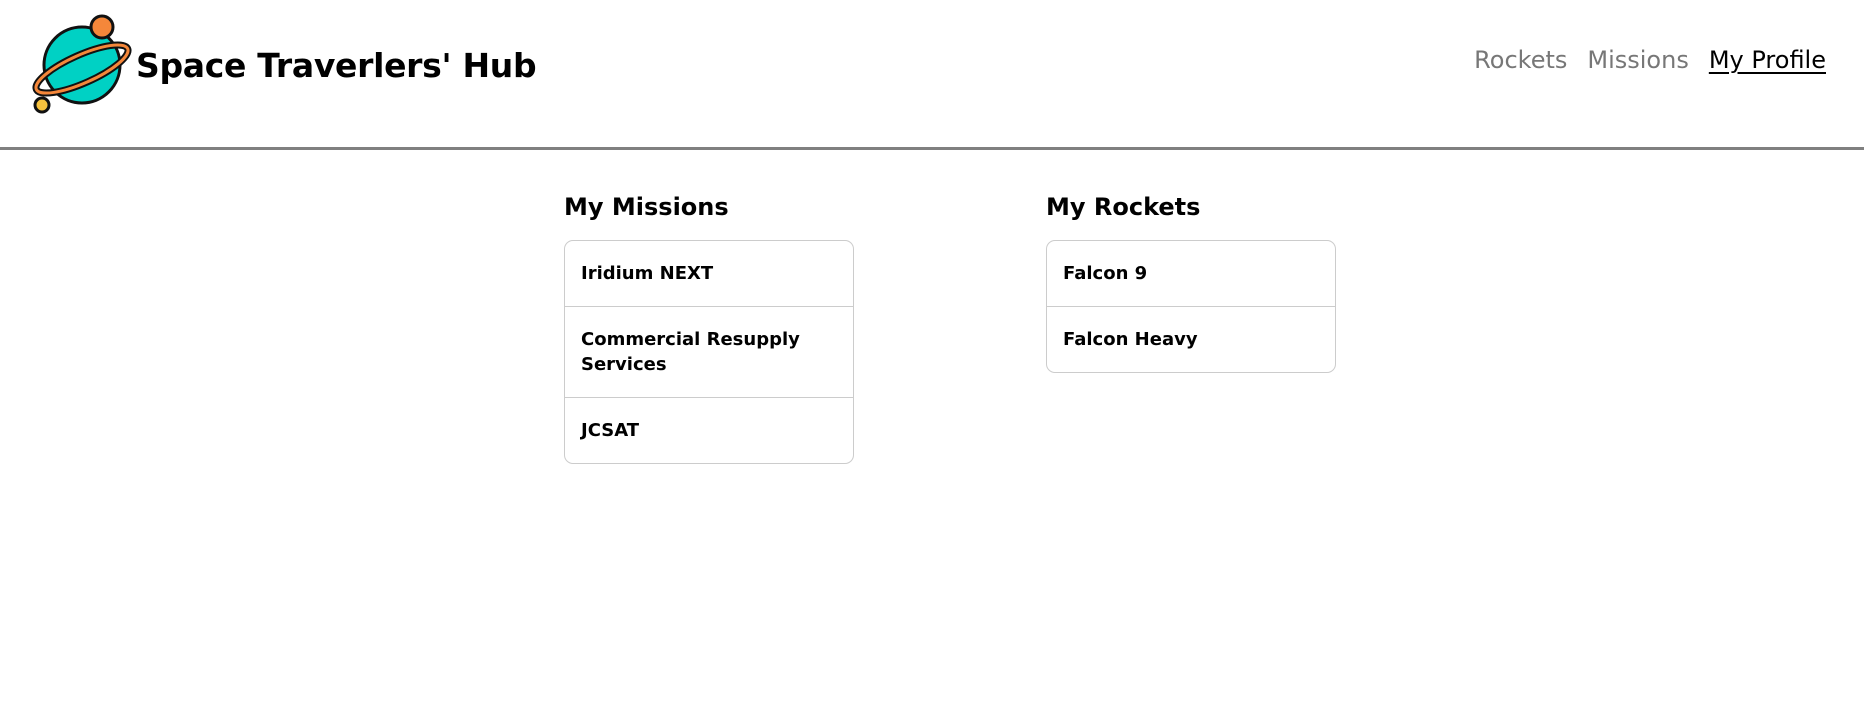  I want to click on my-rockets-title: My Rockets, so click(1123, 207).